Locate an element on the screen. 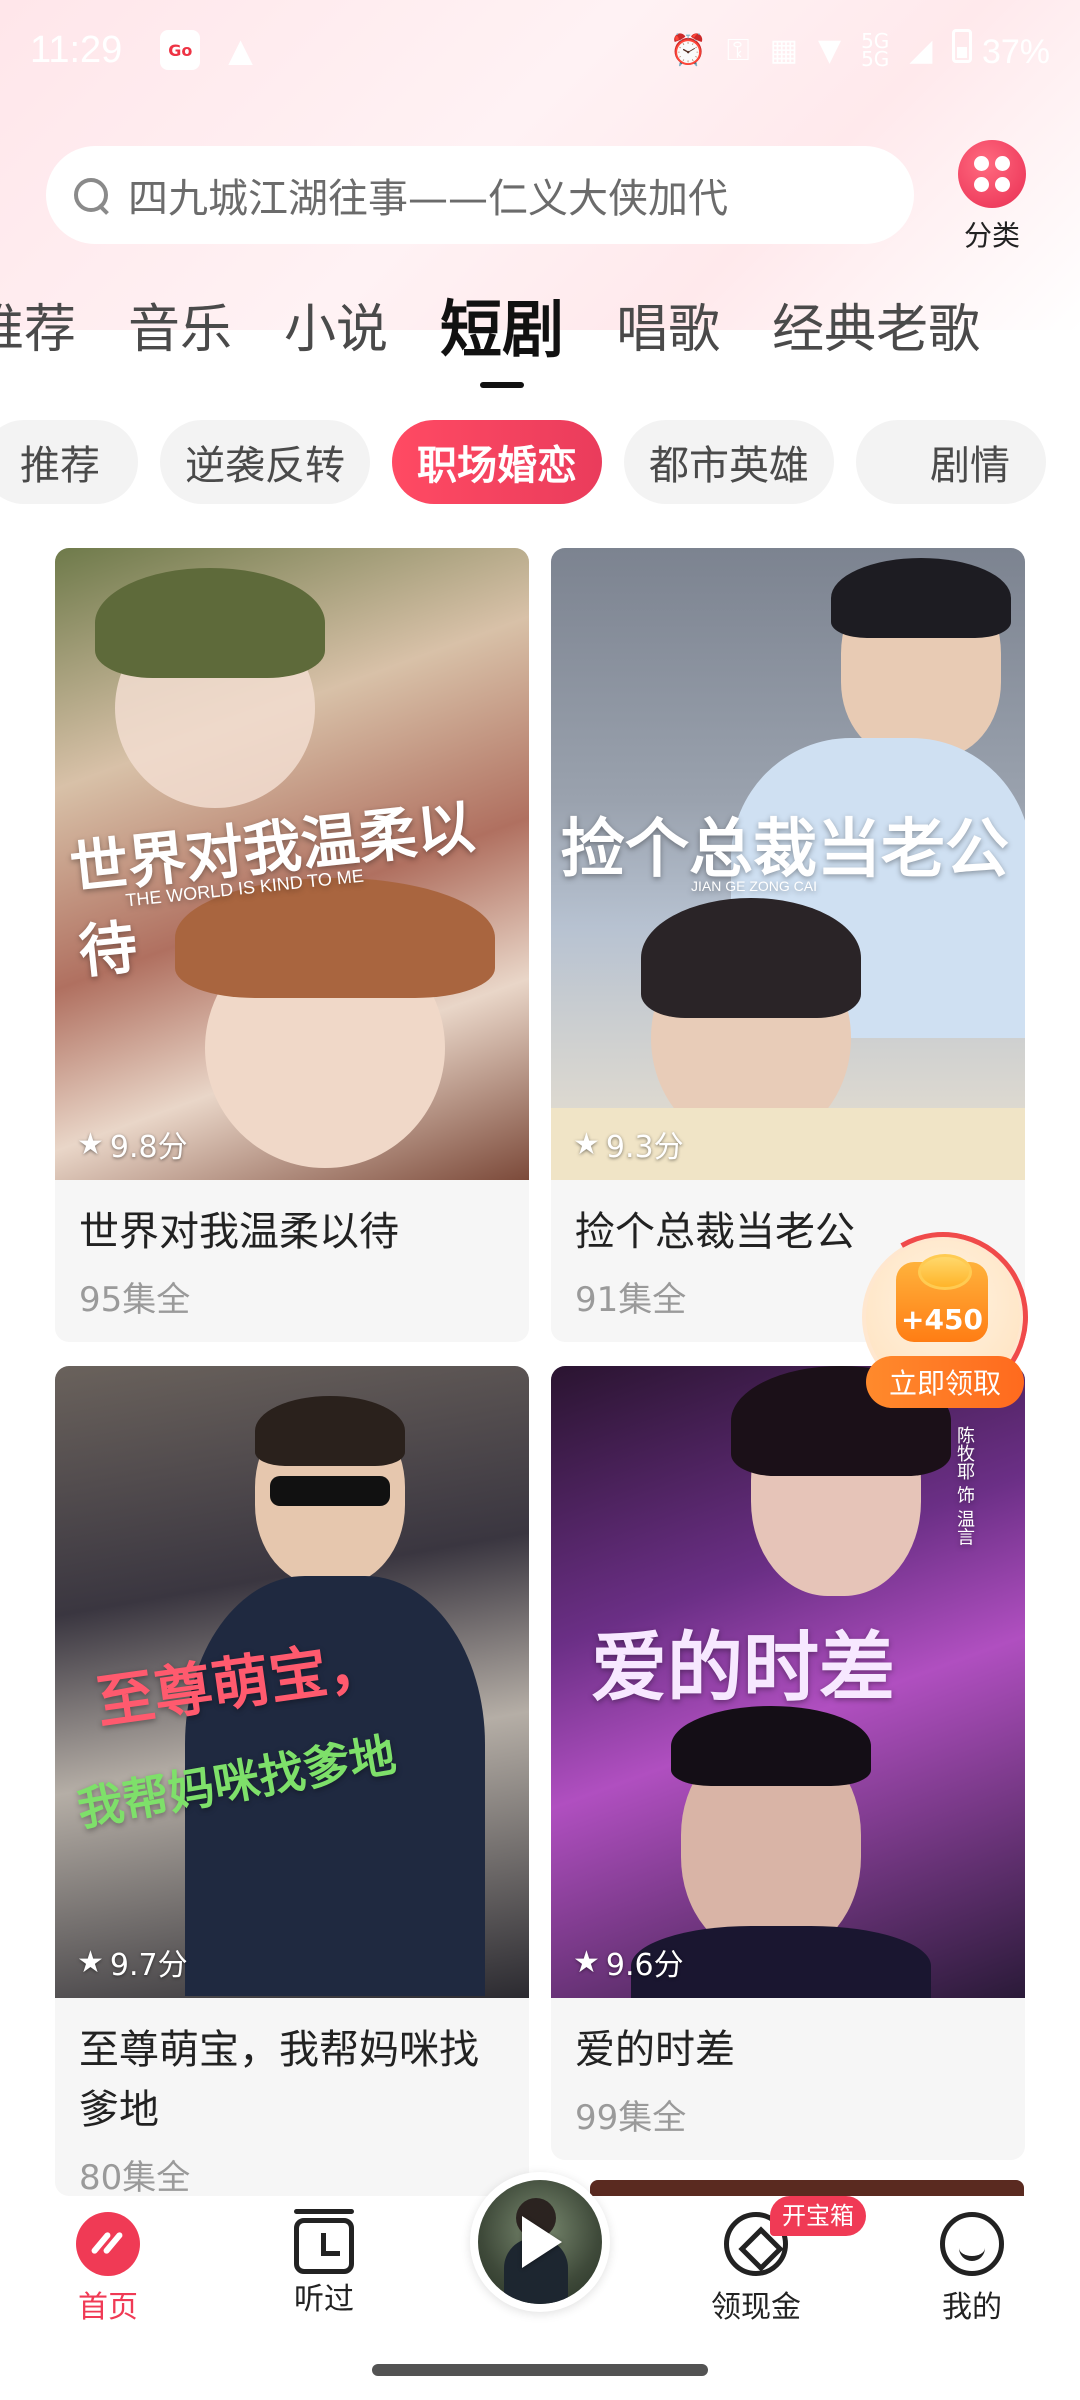 Image resolution: width=1080 pixels, height=2400 pixels. status-icons: ⏰ ⚿ ▦ ▼ 5G 5G ◢ 37% is located at coordinates (859, 50).